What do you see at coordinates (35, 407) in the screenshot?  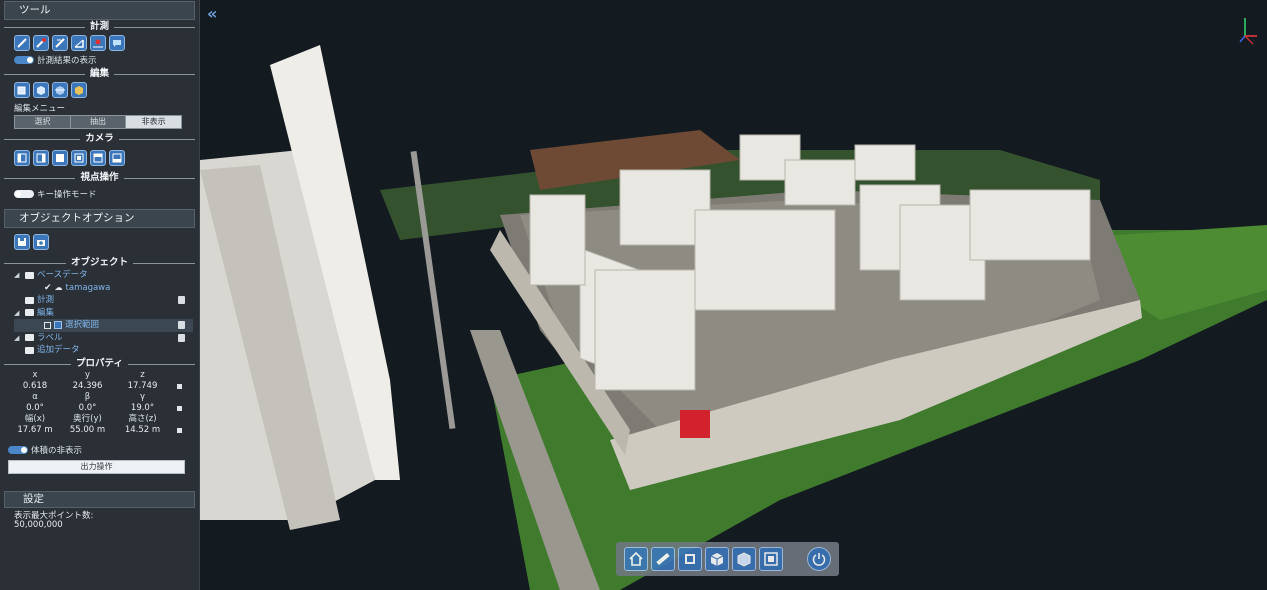 I see `prop-value-alpha: 0.0°` at bounding box center [35, 407].